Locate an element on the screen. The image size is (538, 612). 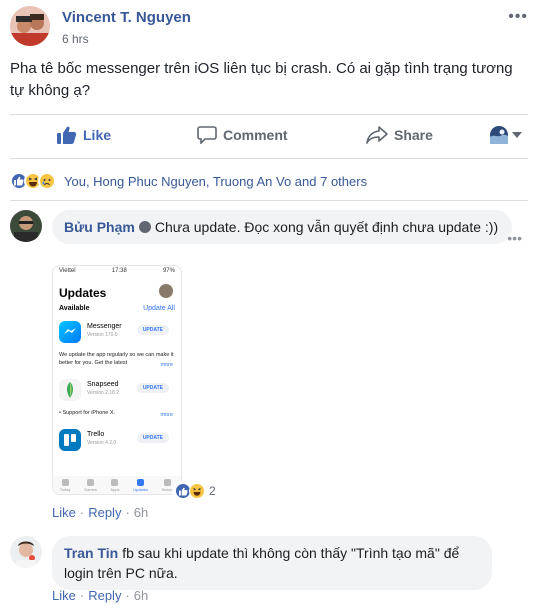
messenger-app-icon is located at coordinates (70, 332).